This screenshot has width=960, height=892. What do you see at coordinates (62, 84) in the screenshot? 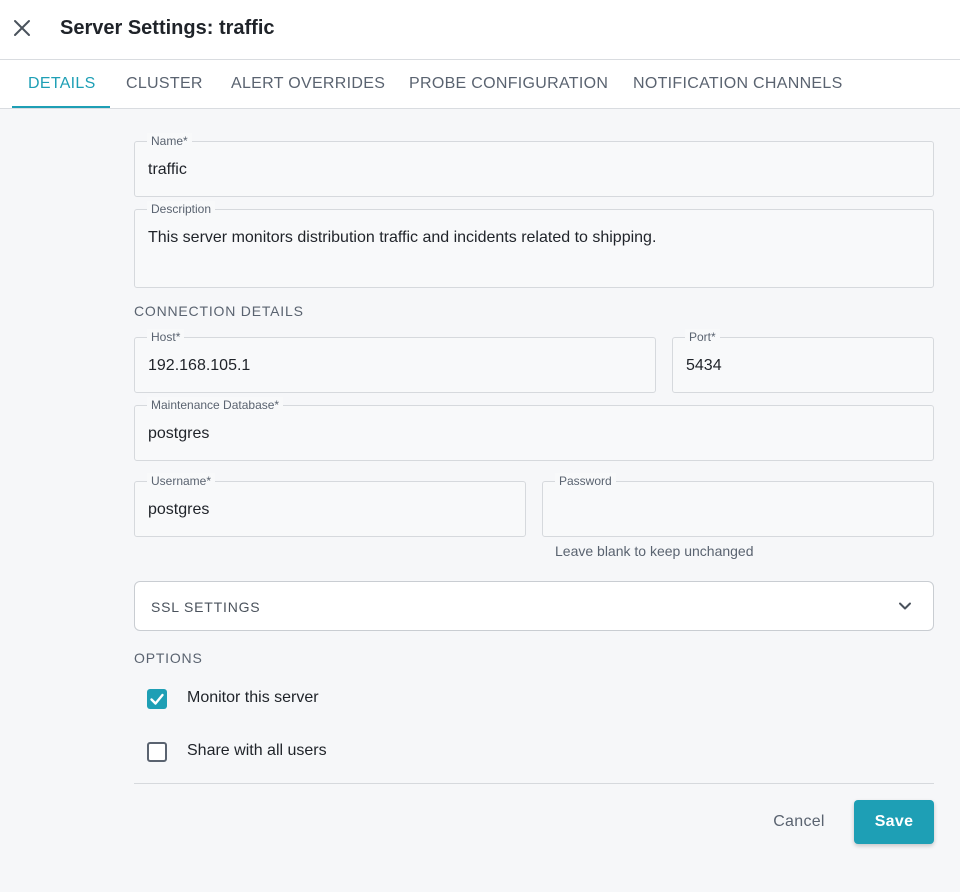
I see `tab-details: DETAILS` at bounding box center [62, 84].